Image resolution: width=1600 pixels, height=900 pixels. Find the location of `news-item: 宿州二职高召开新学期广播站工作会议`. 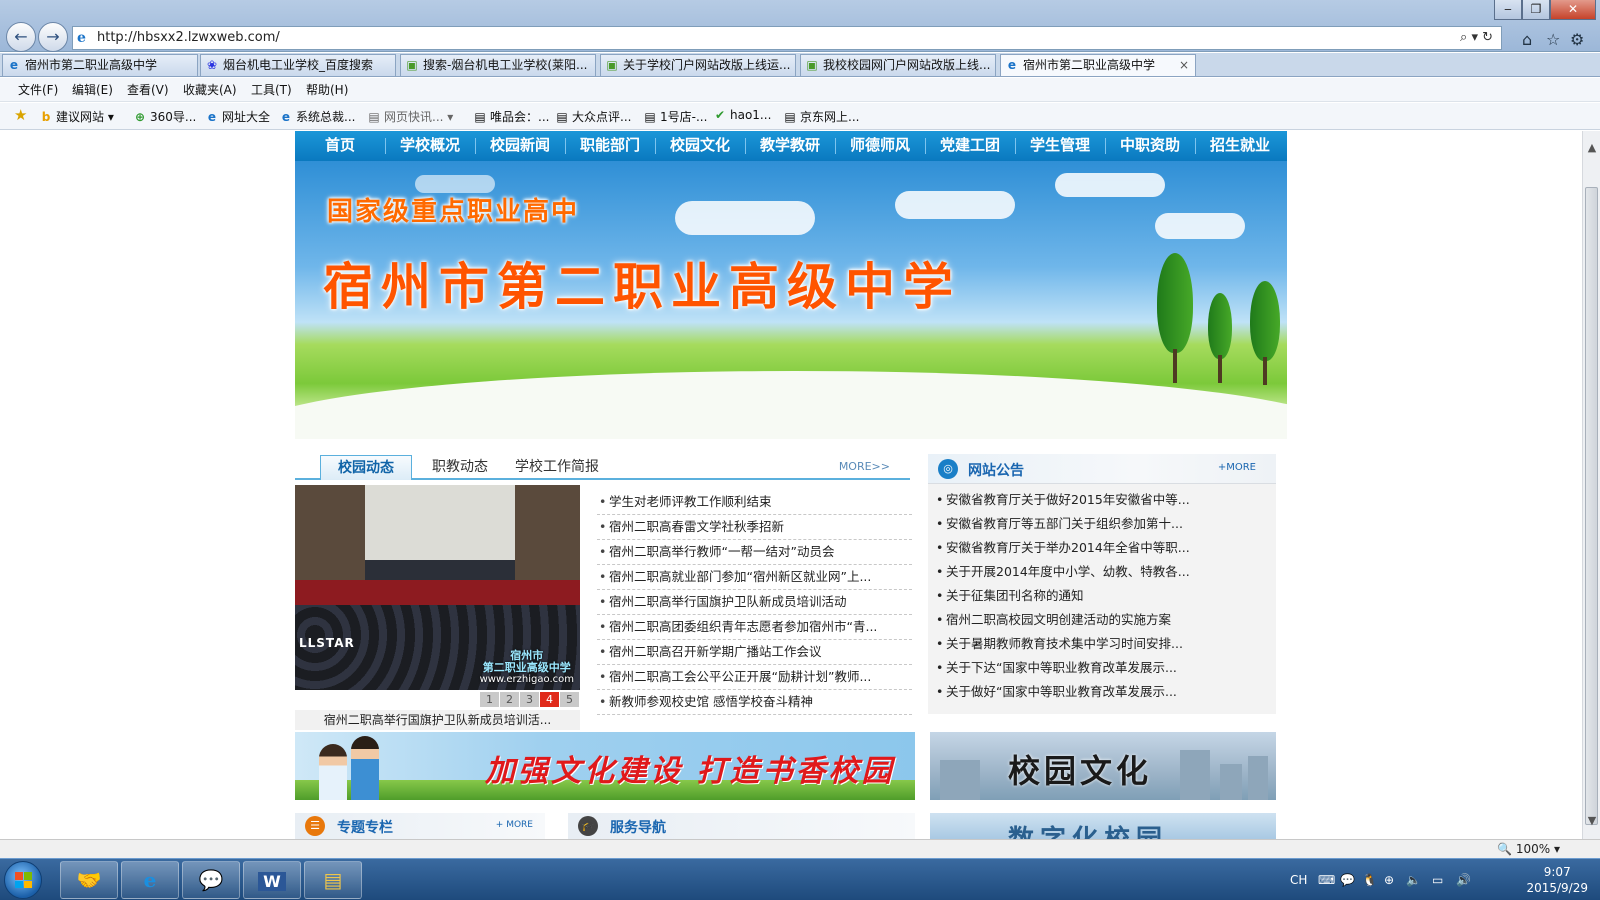

news-item: 宿州二职高召开新学期广播站工作会议 is located at coordinates (754, 652).